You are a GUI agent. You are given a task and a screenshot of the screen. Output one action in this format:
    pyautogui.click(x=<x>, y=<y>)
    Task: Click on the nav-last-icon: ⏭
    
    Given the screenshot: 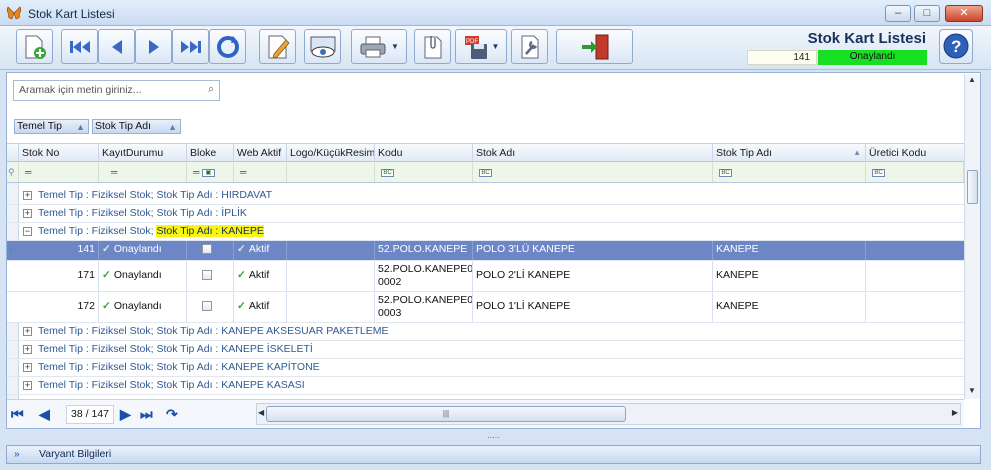 What is the action you would take?
    pyautogui.click(x=146, y=414)
    